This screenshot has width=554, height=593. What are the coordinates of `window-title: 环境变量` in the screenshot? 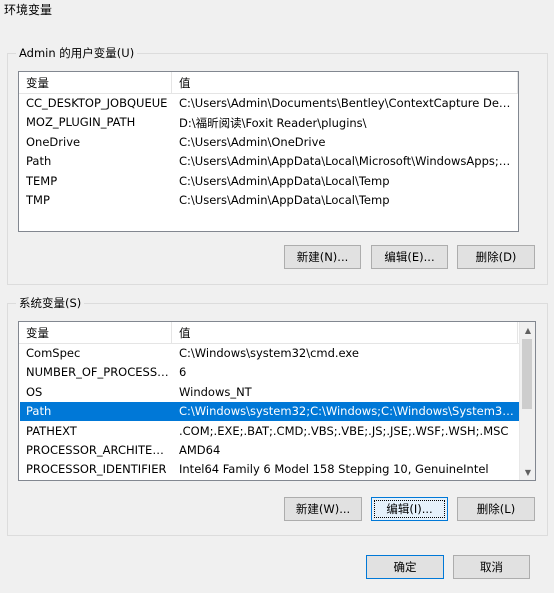 It's located at (28, 10).